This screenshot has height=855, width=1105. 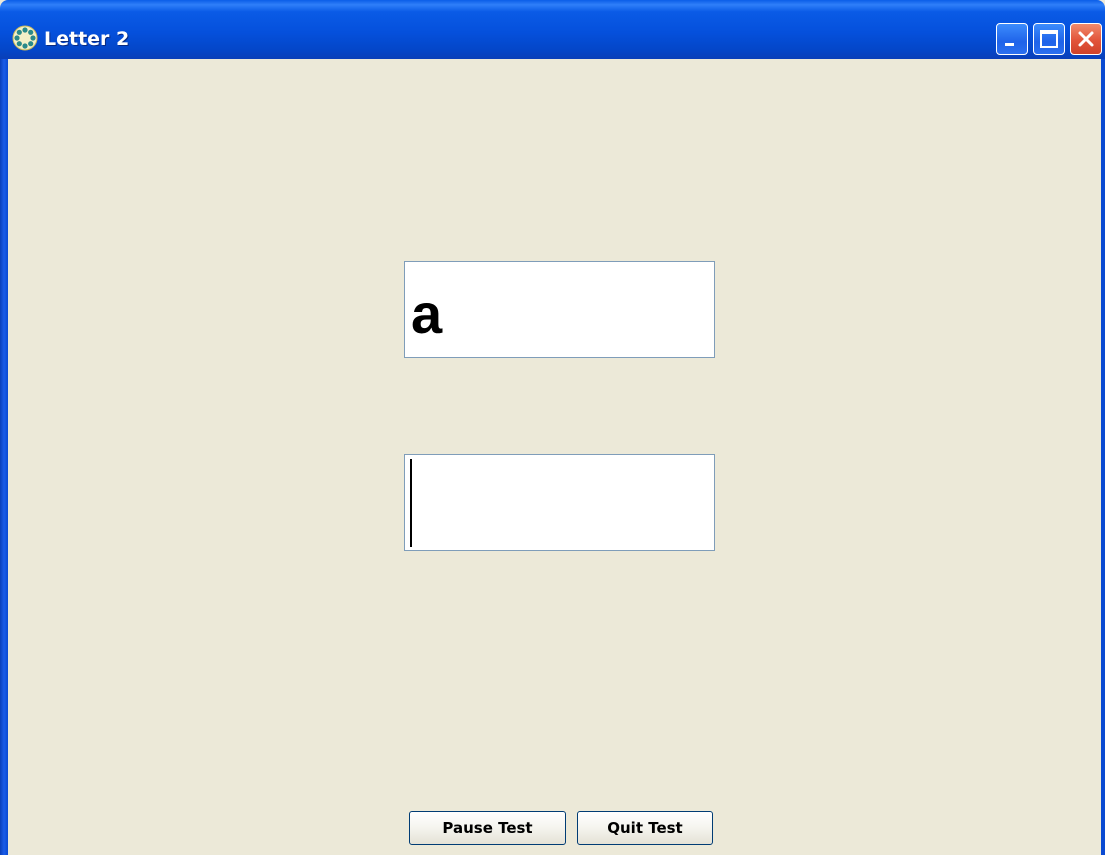 I want to click on window-frame-right, so click(x=1103, y=457).